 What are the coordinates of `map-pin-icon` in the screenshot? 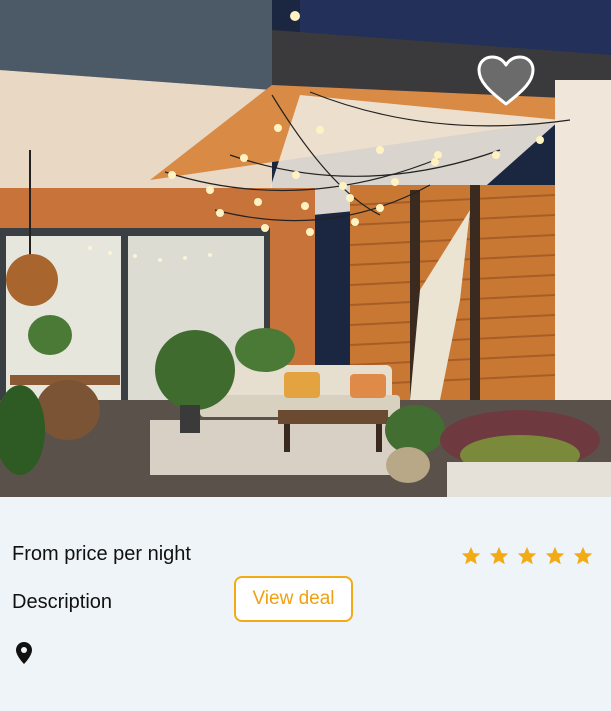 It's located at (24, 653).